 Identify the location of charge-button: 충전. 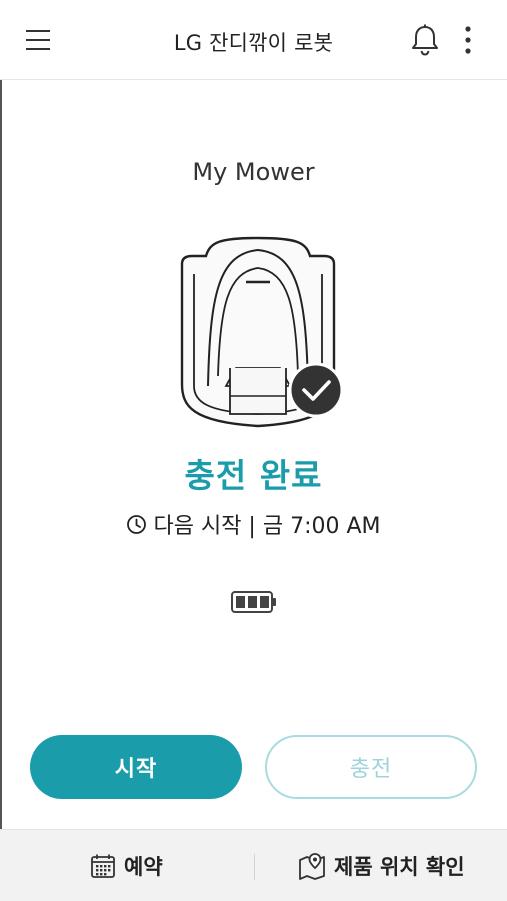
(371, 767).